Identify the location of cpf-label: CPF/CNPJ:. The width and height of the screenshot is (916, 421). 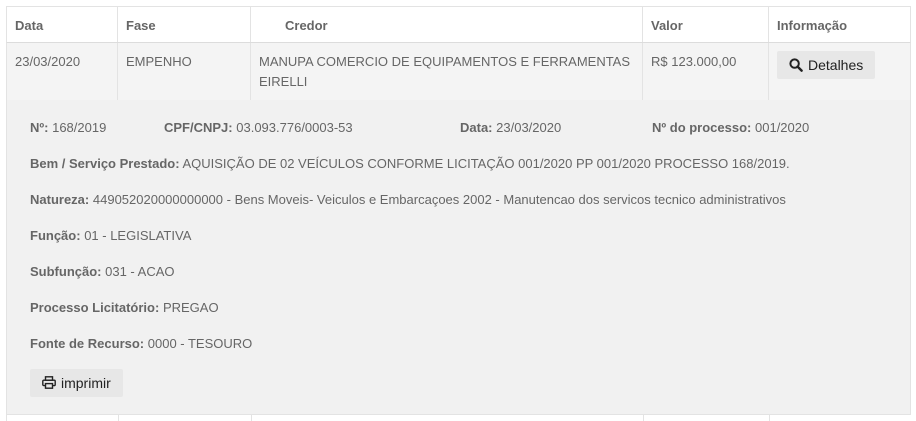
(198, 127).